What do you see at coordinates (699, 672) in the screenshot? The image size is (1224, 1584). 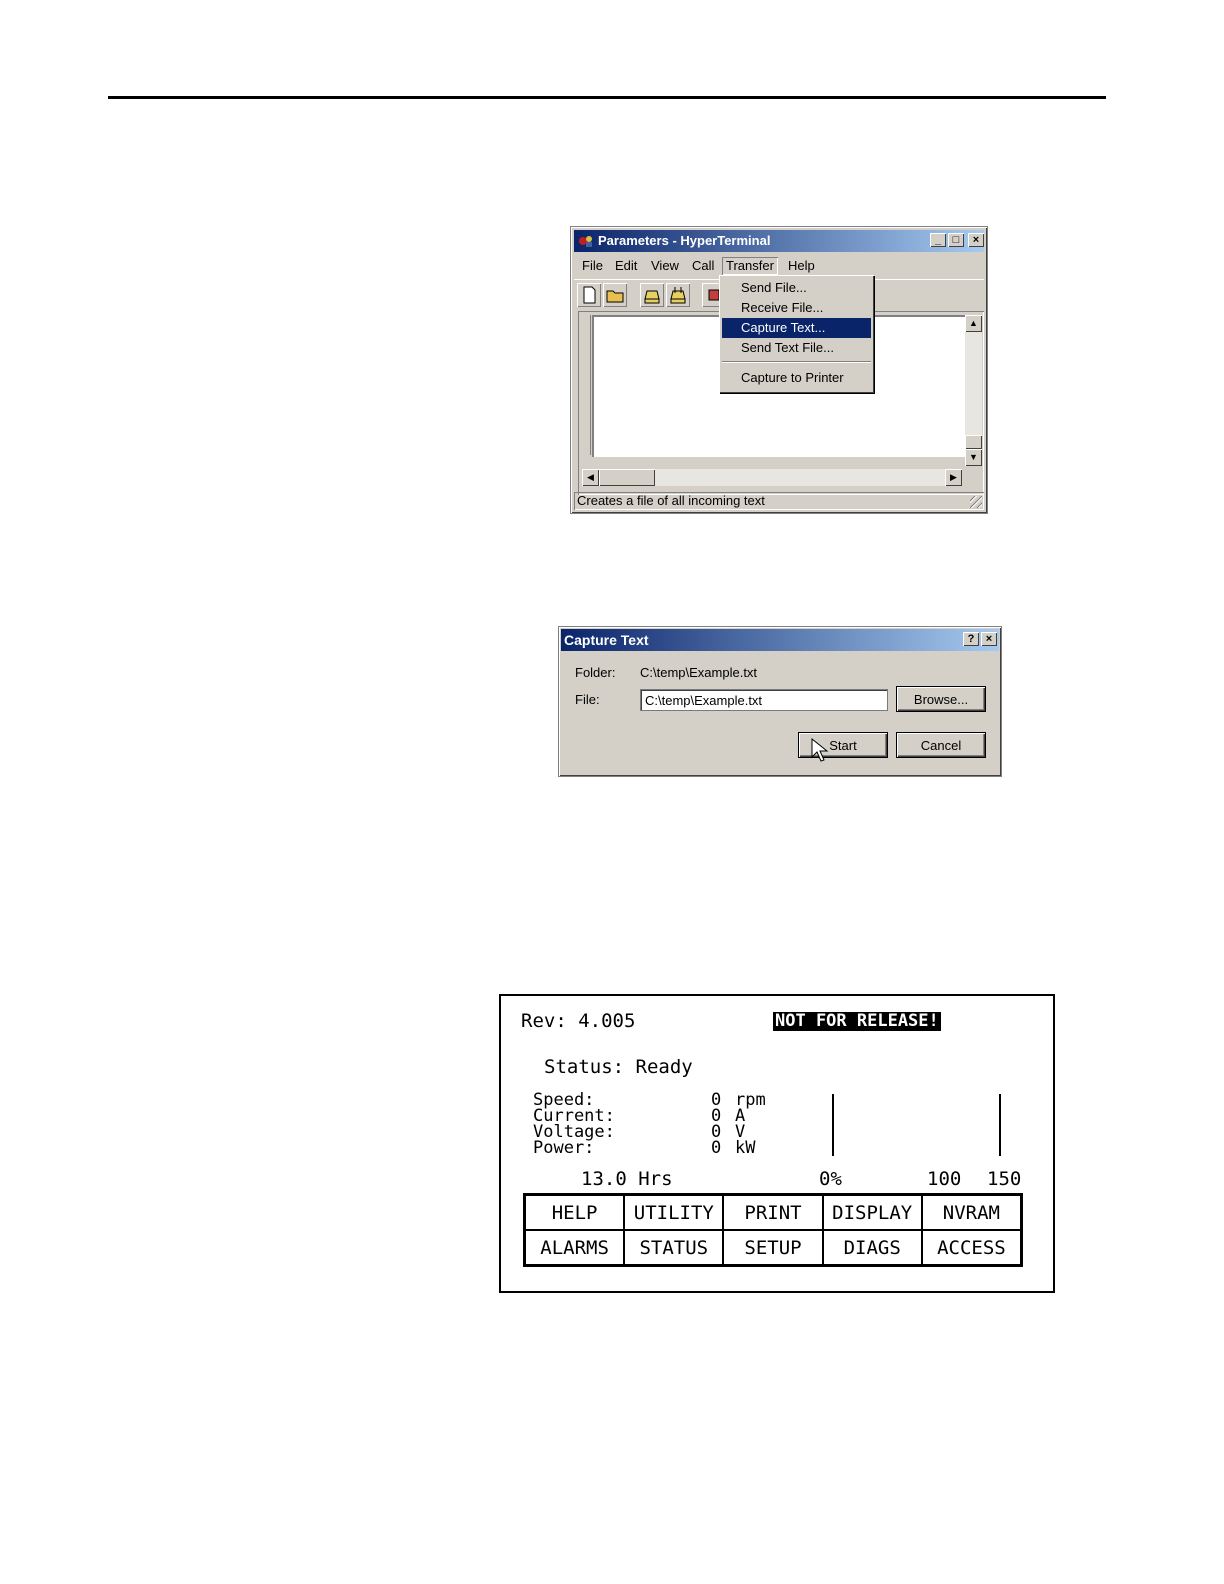 I see `folder-value: C:\temp\Example.txt` at bounding box center [699, 672].